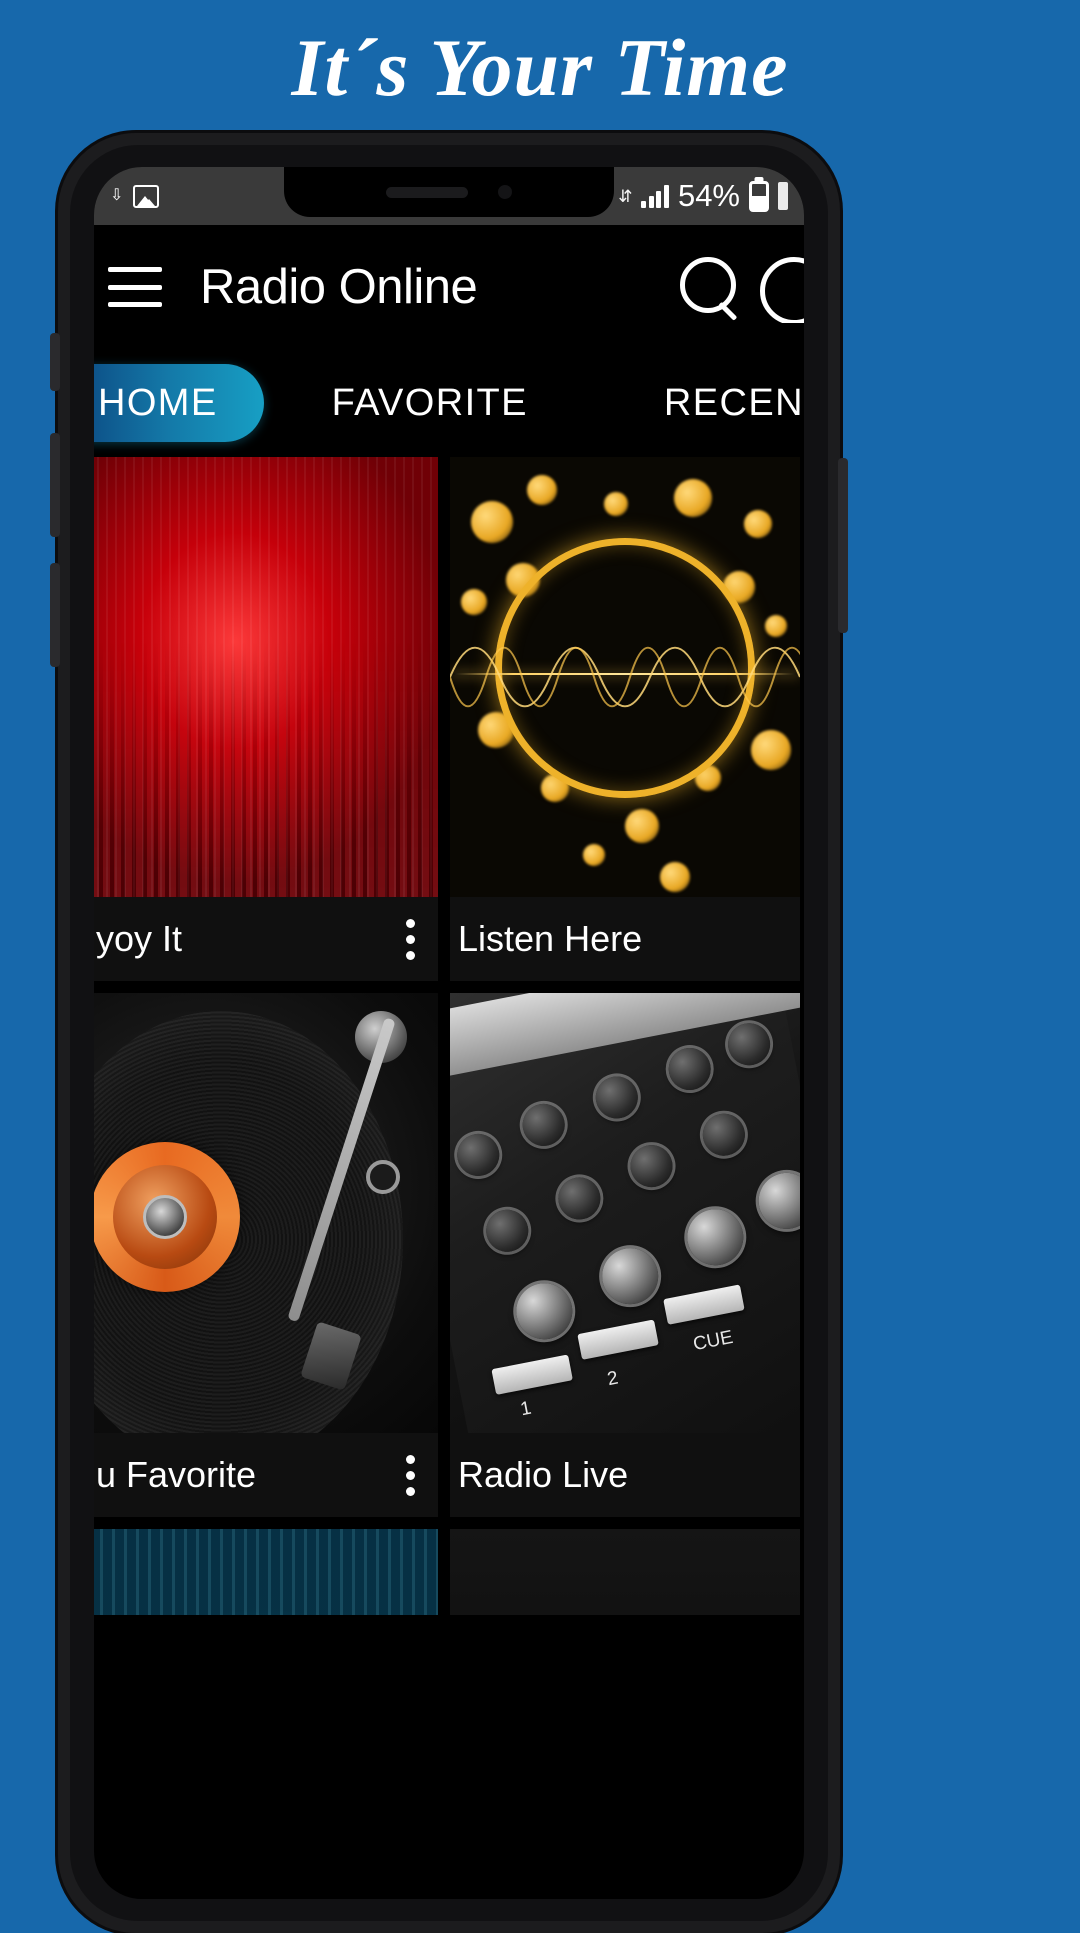 The width and height of the screenshot is (1080, 1933). I want to click on station-card-bar: Listen Here, so click(625, 939).